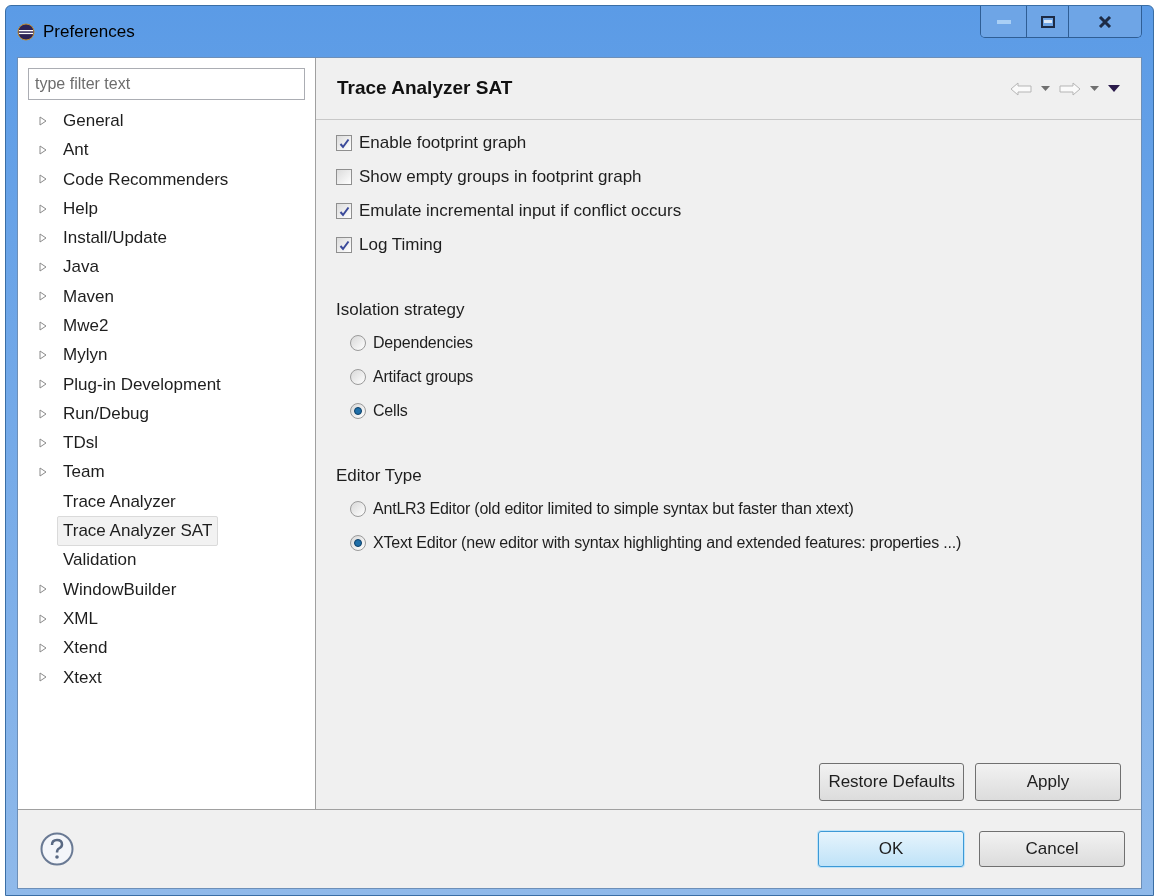 The image size is (1159, 896). I want to click on tree-item: Ant, so click(76, 150).